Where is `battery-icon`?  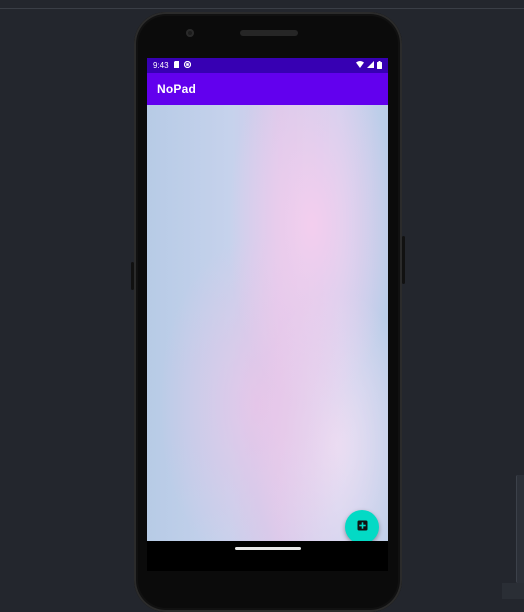 battery-icon is located at coordinates (379, 65).